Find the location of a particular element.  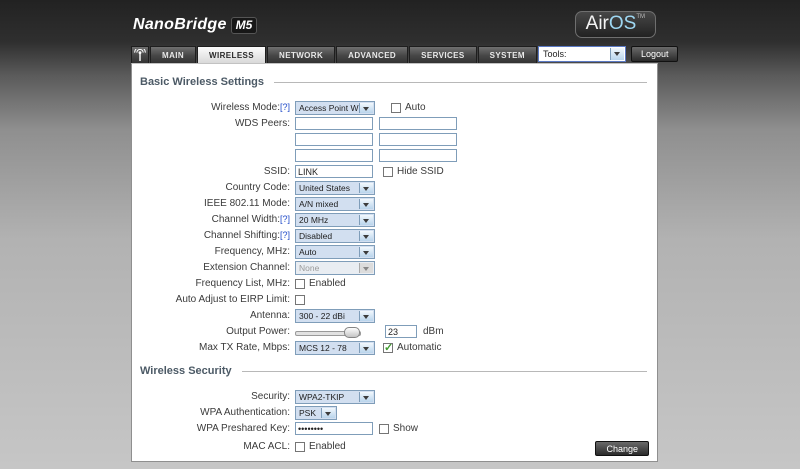

security-select: WPA2-TKIP is located at coordinates (335, 396).